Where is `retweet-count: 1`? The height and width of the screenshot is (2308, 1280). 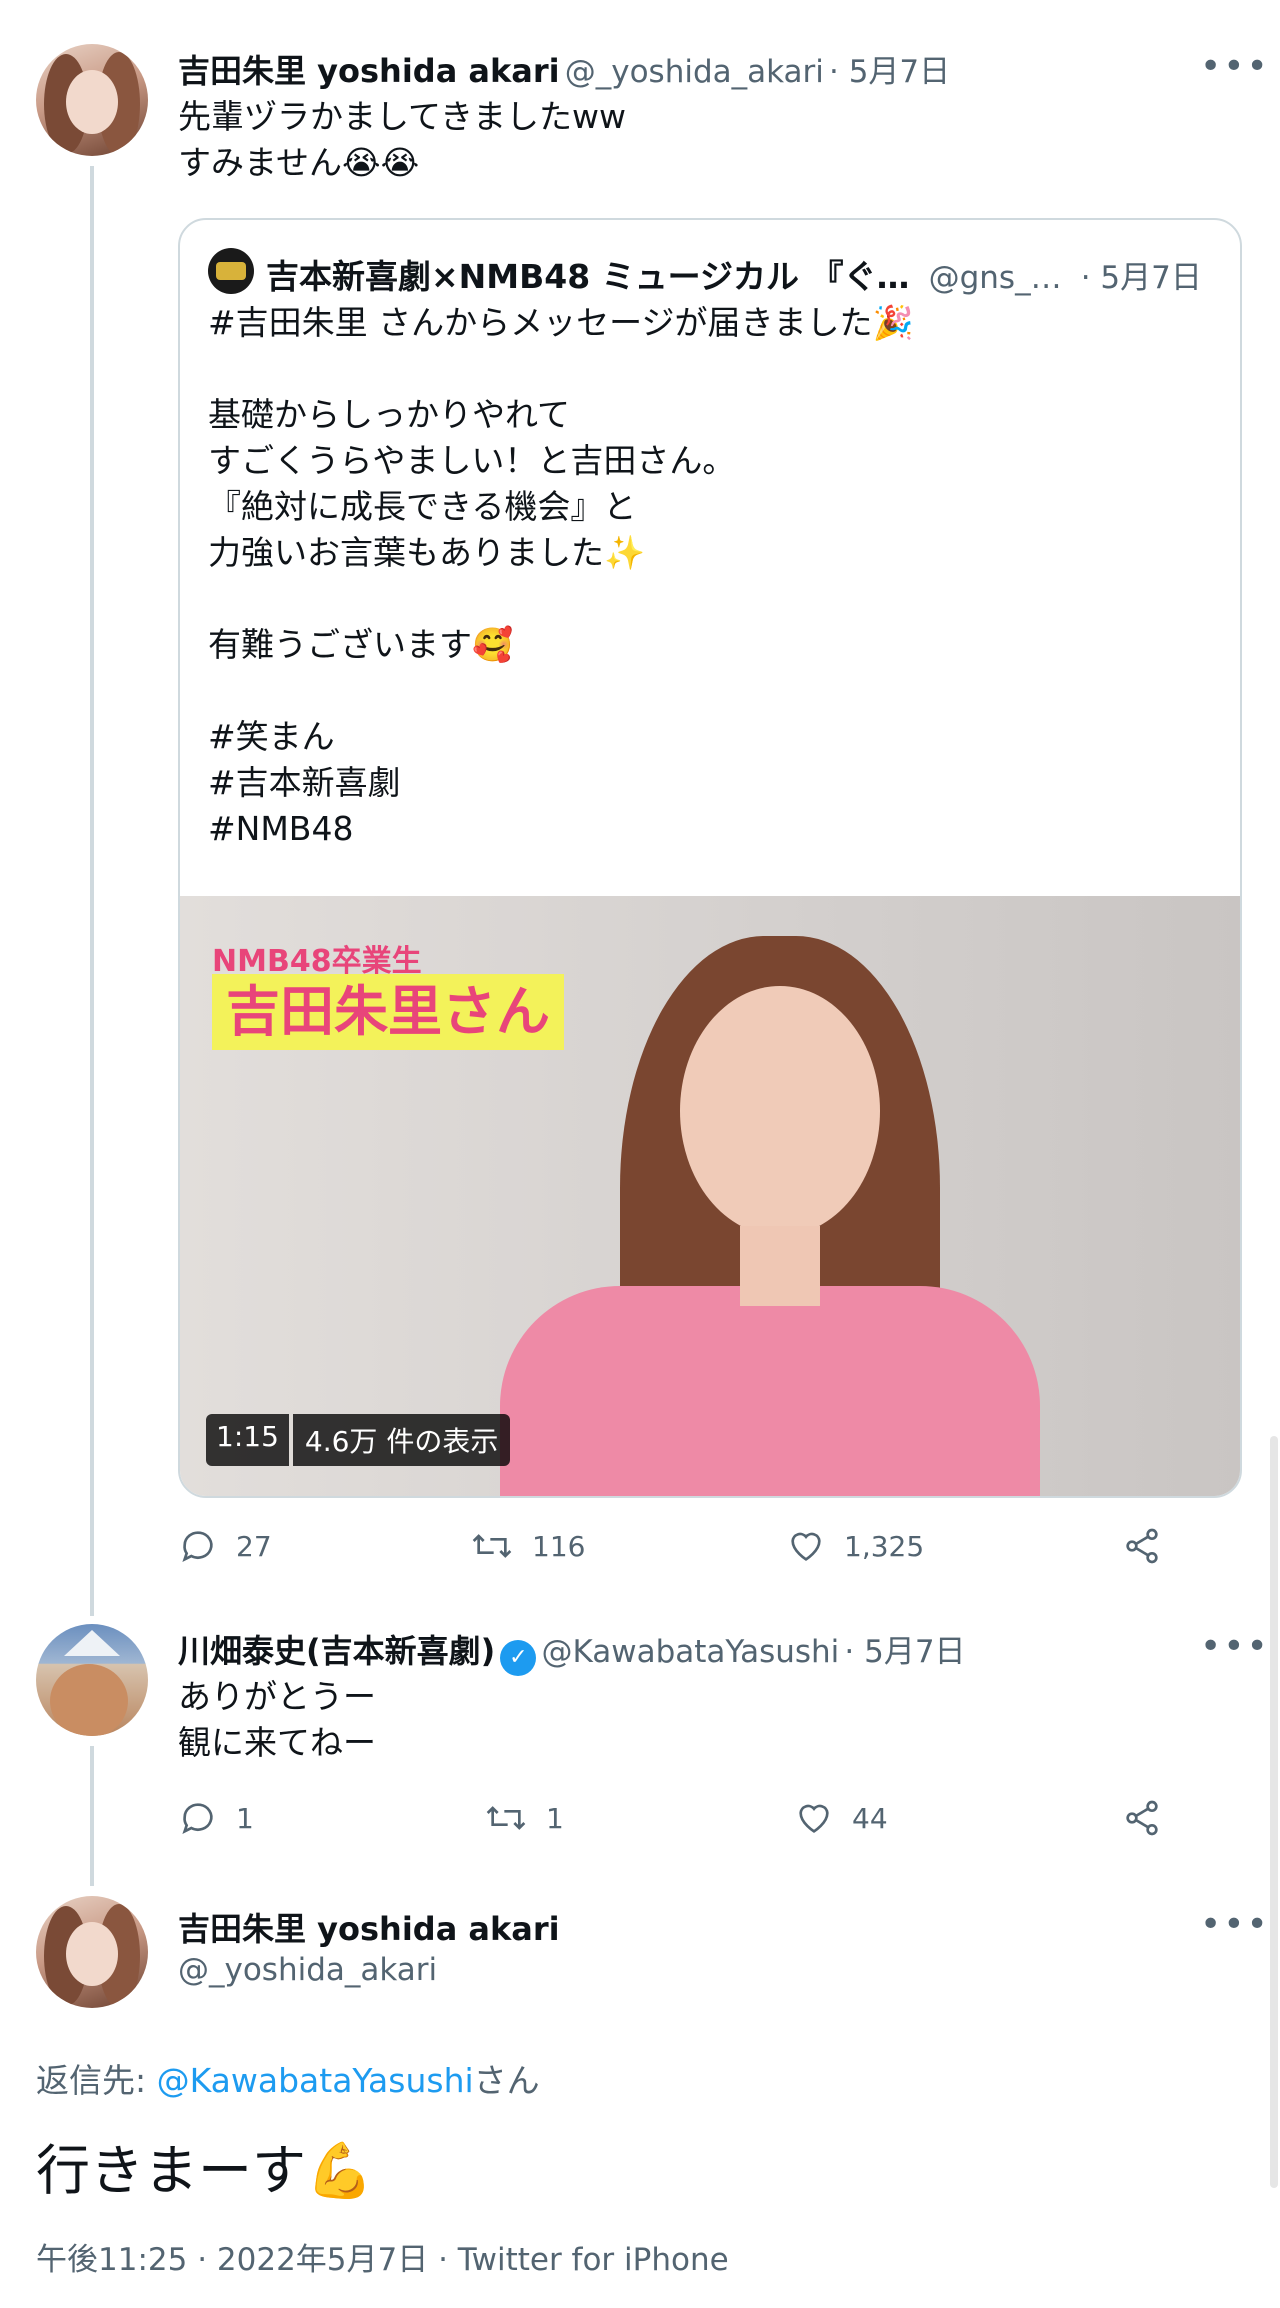 retweet-count: 1 is located at coordinates (555, 1818).